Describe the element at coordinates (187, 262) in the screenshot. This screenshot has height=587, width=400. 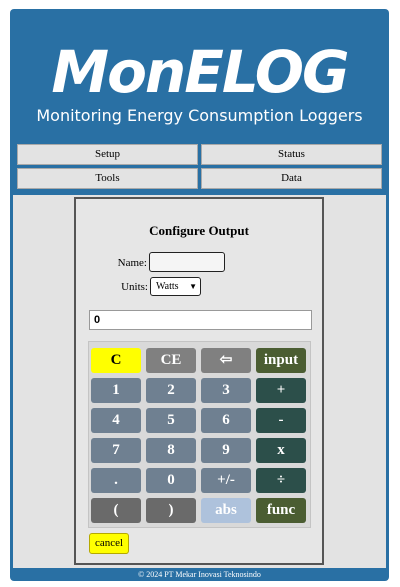
I see `name-input` at that location.